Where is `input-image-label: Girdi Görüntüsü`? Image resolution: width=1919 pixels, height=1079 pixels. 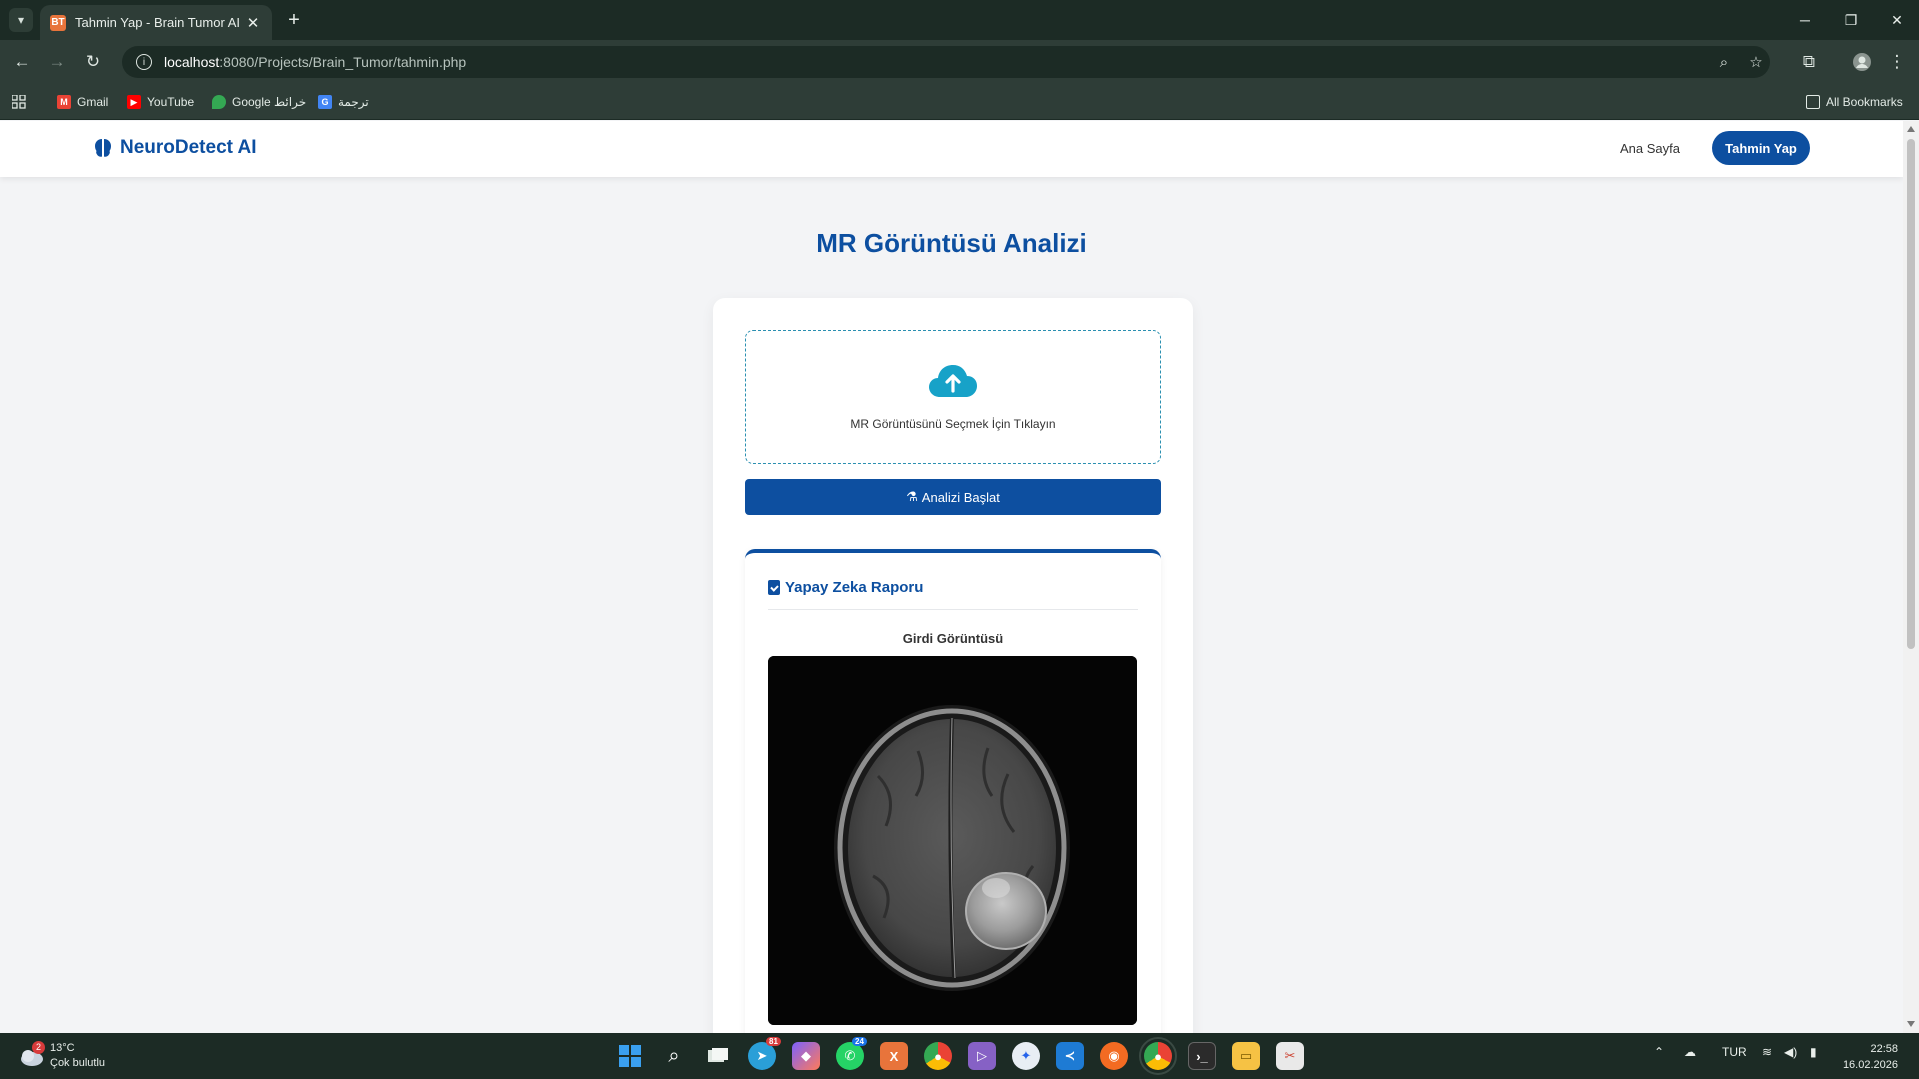
input-image-label: Girdi Görüntüsü is located at coordinates (953, 638).